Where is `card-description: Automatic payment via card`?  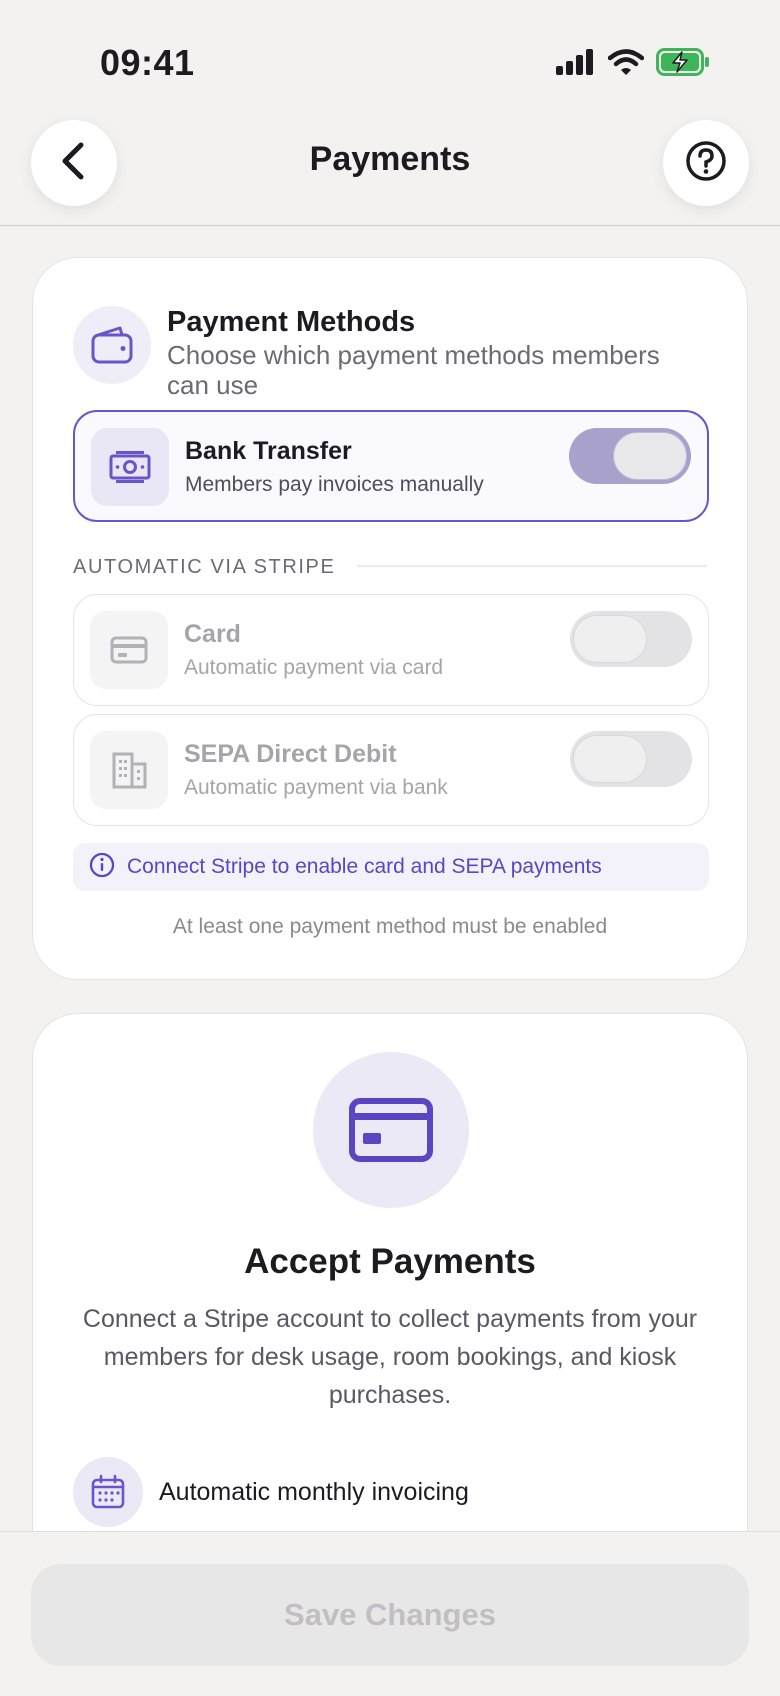 card-description: Automatic payment via card is located at coordinates (314, 667).